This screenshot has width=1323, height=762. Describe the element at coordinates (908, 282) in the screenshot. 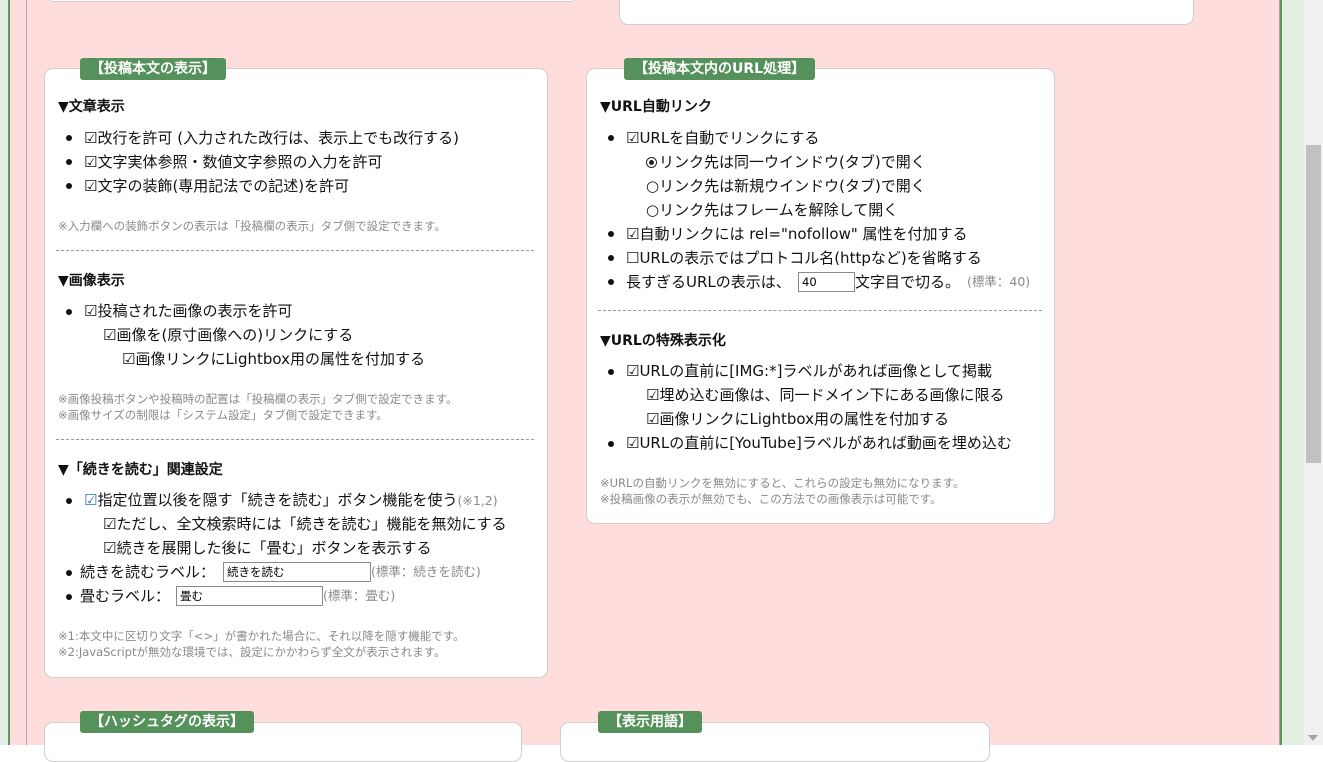

I see `url-truncate-suffix: 文字目で切る。` at that location.